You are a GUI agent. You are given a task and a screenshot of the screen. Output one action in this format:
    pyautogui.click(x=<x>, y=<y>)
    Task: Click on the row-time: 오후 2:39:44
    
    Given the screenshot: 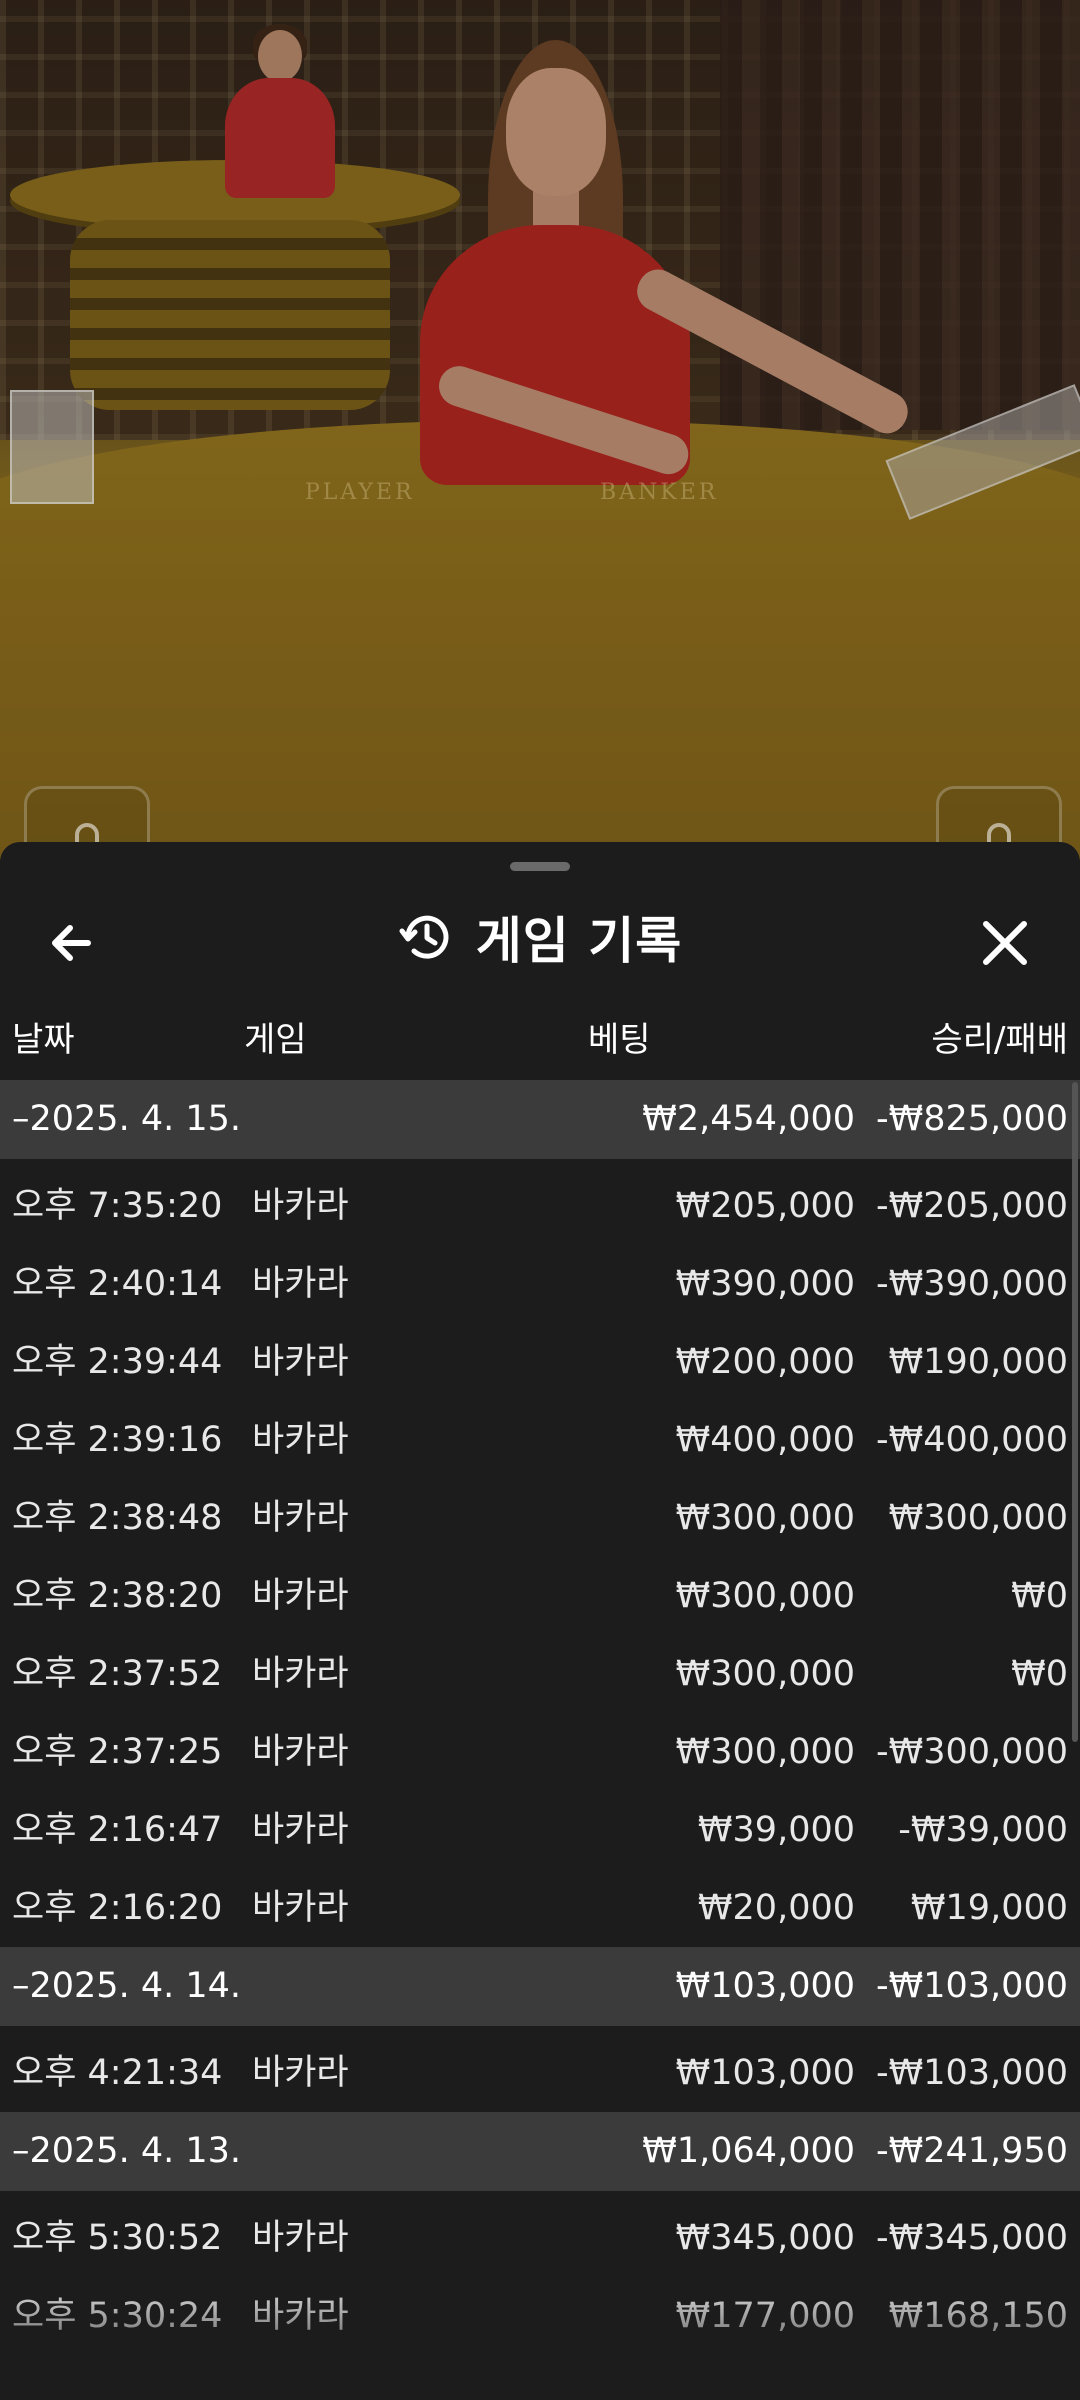 What is the action you would take?
    pyautogui.click(x=117, y=1362)
    